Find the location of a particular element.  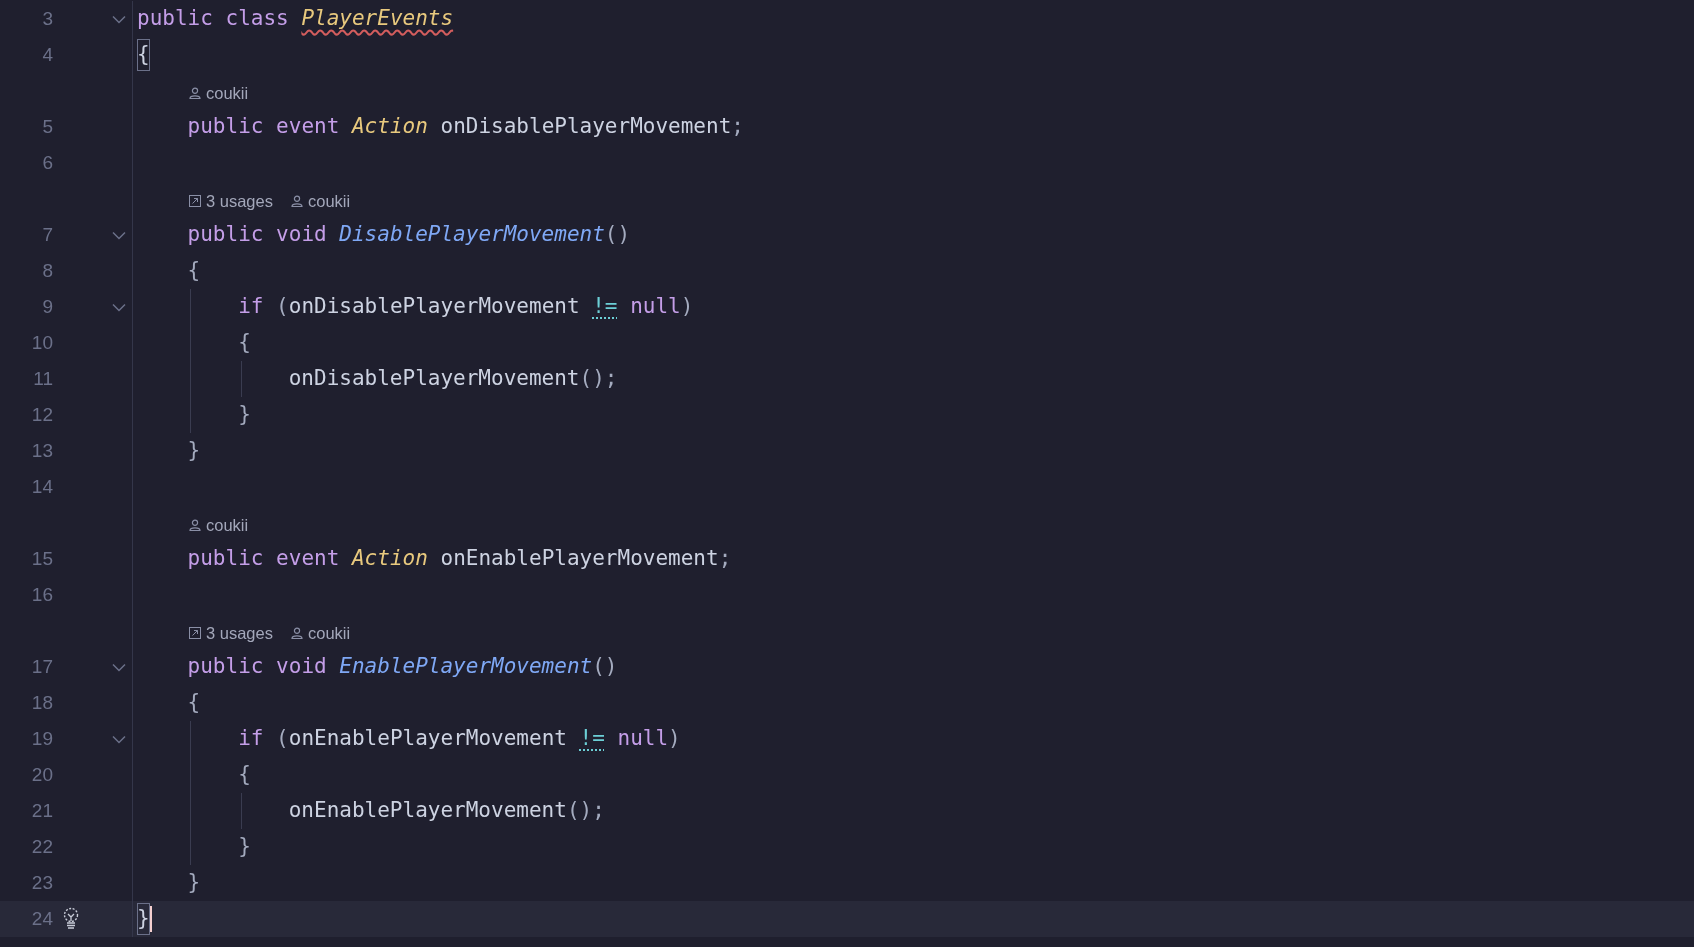

line-number: 15 is located at coordinates (41, 558).